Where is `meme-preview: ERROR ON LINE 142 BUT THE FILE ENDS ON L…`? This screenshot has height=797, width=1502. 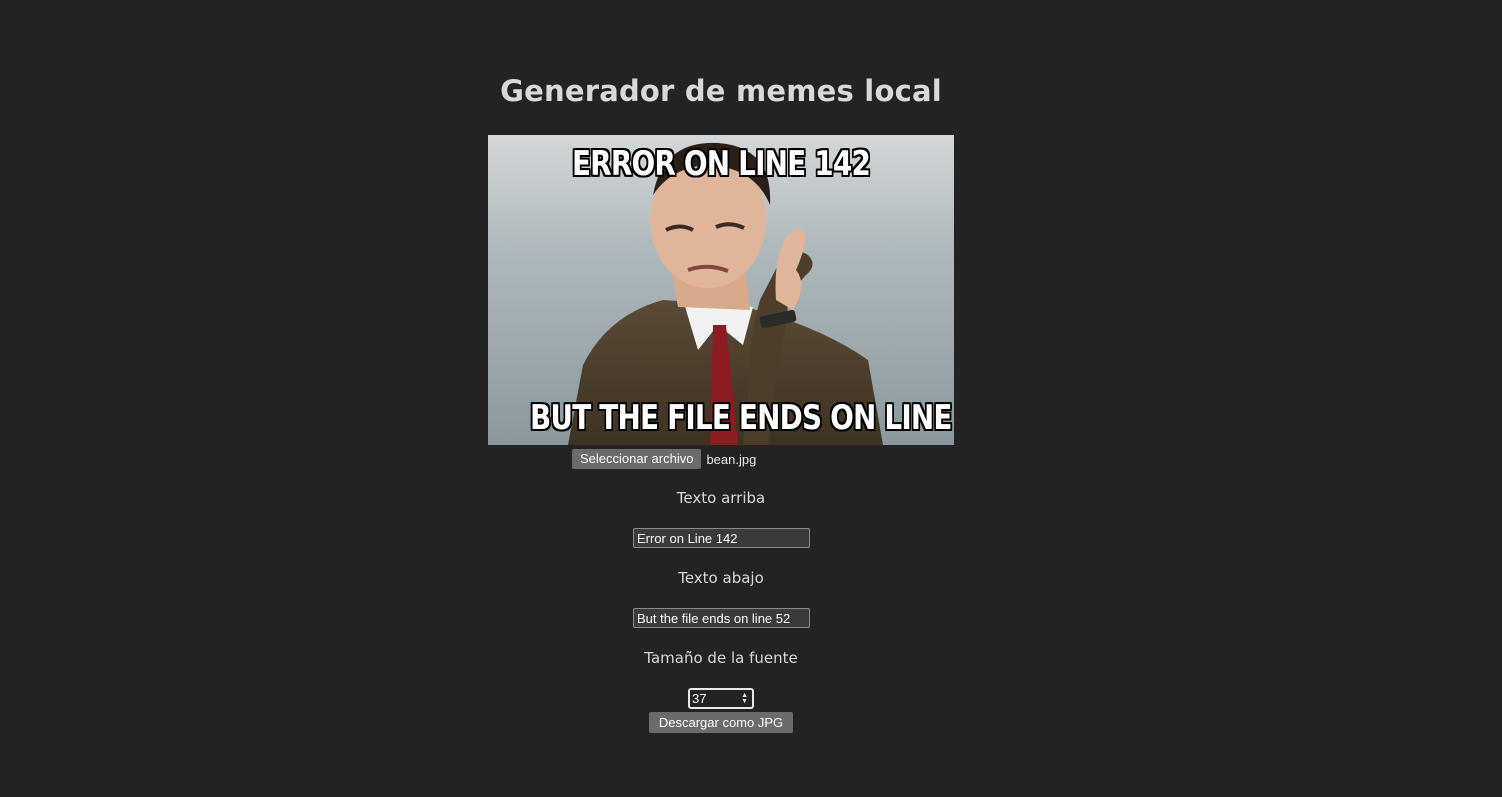 meme-preview: ERROR ON LINE 142 BUT THE FILE ENDS ON L… is located at coordinates (721, 290).